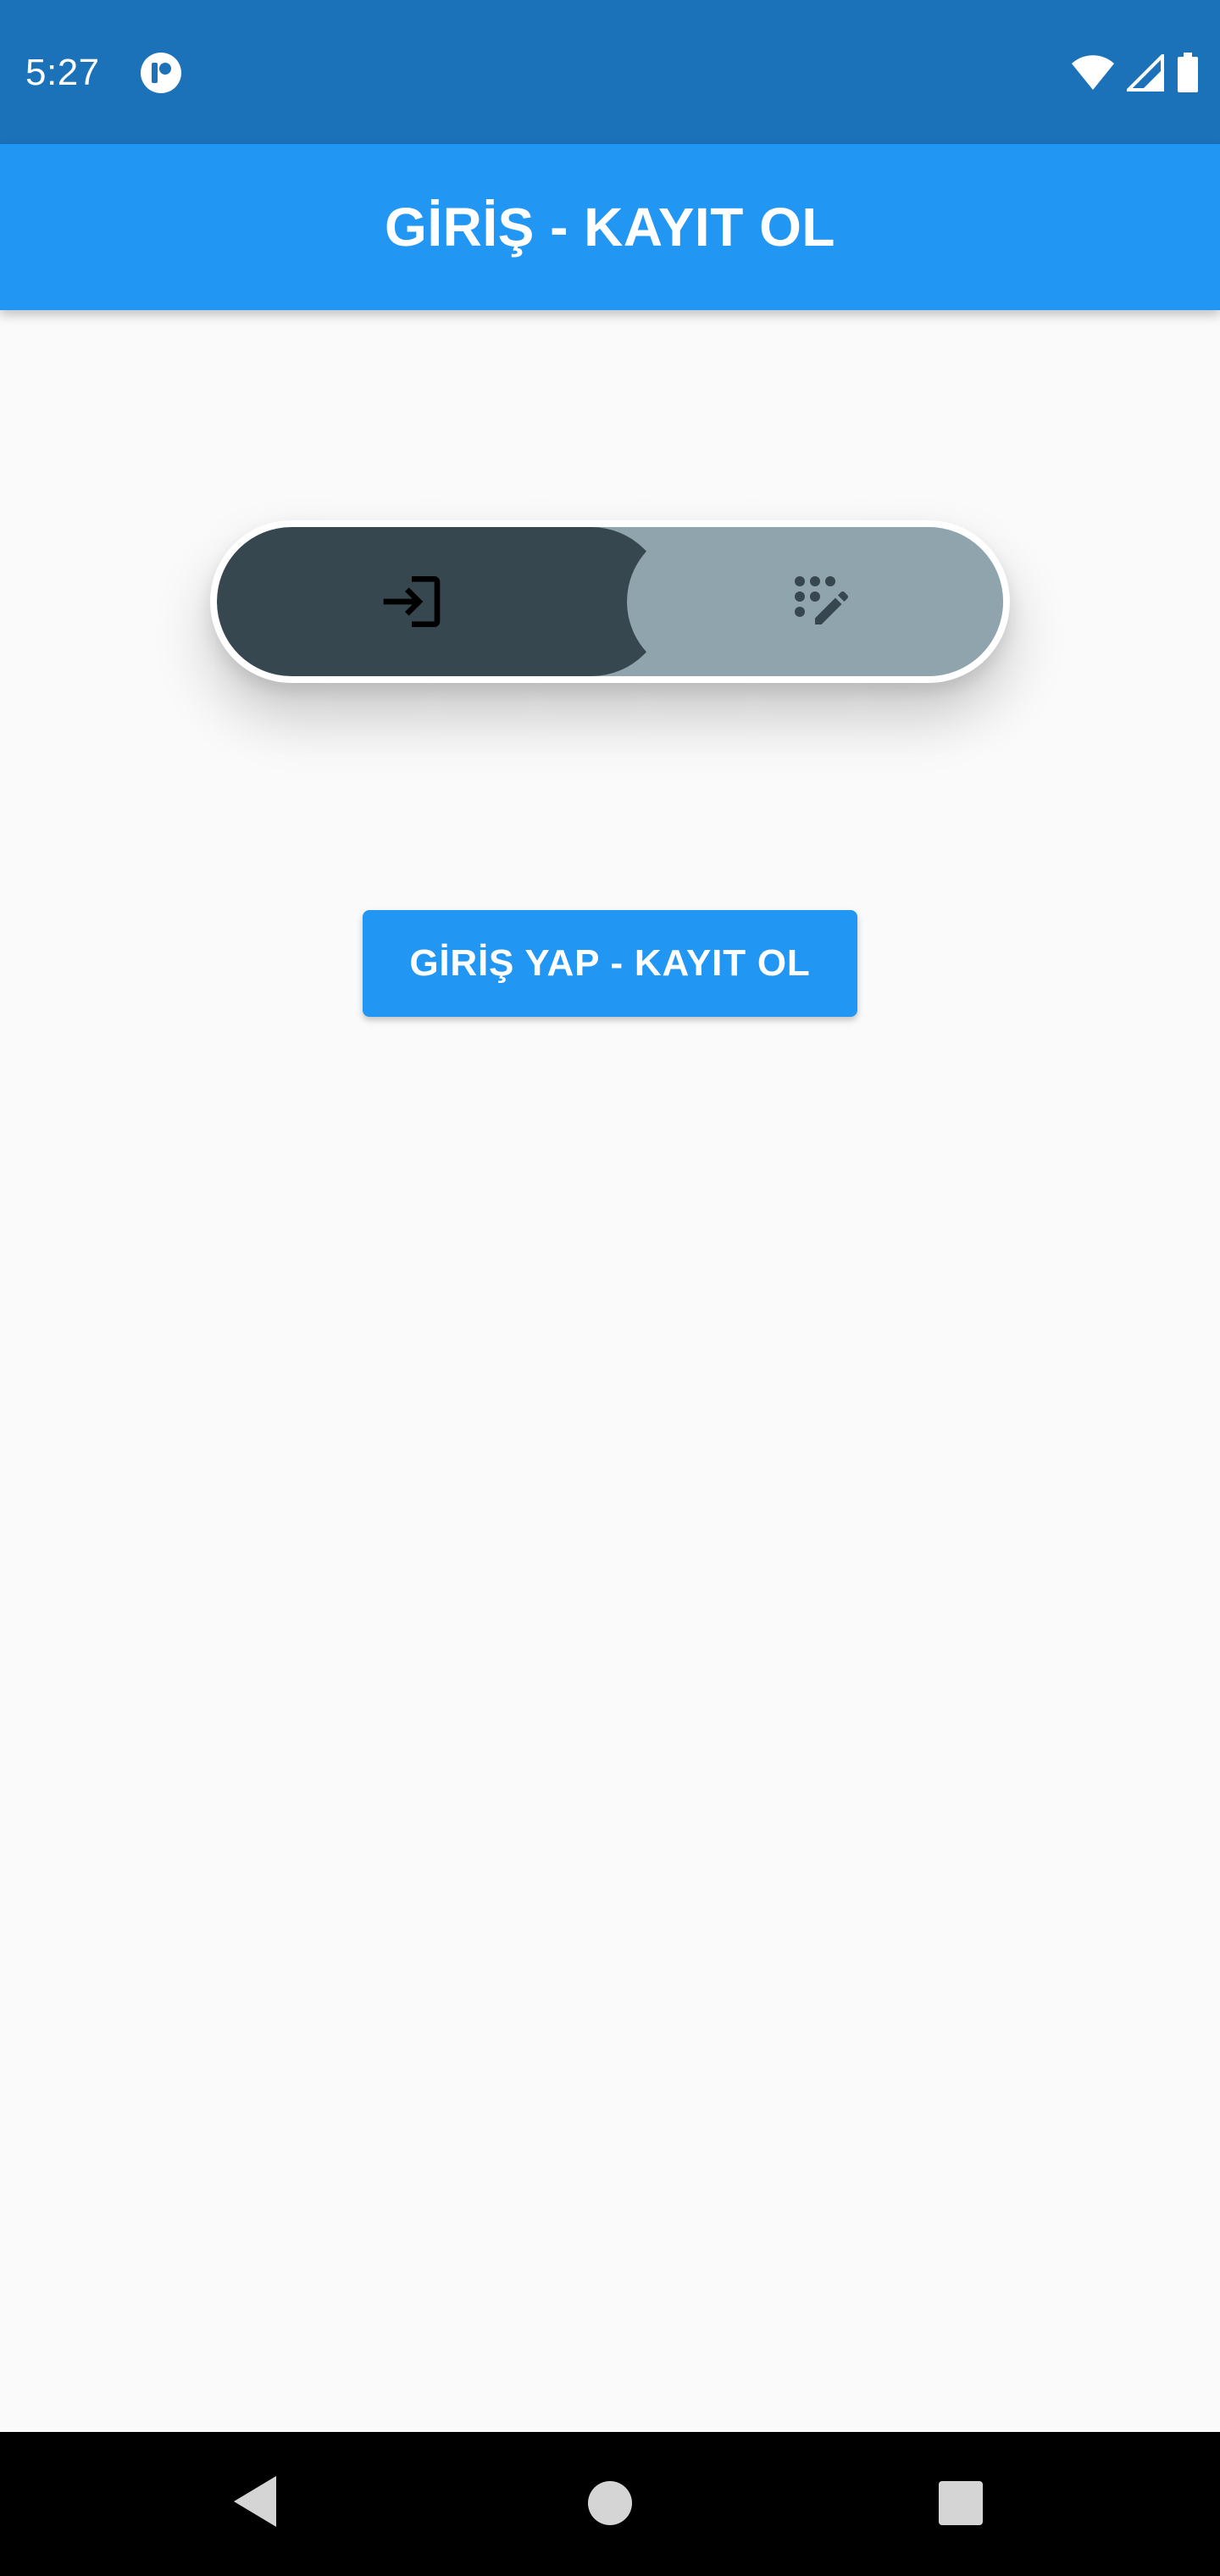 This screenshot has width=1220, height=2576. I want to click on login-register-toggle, so click(610, 601).